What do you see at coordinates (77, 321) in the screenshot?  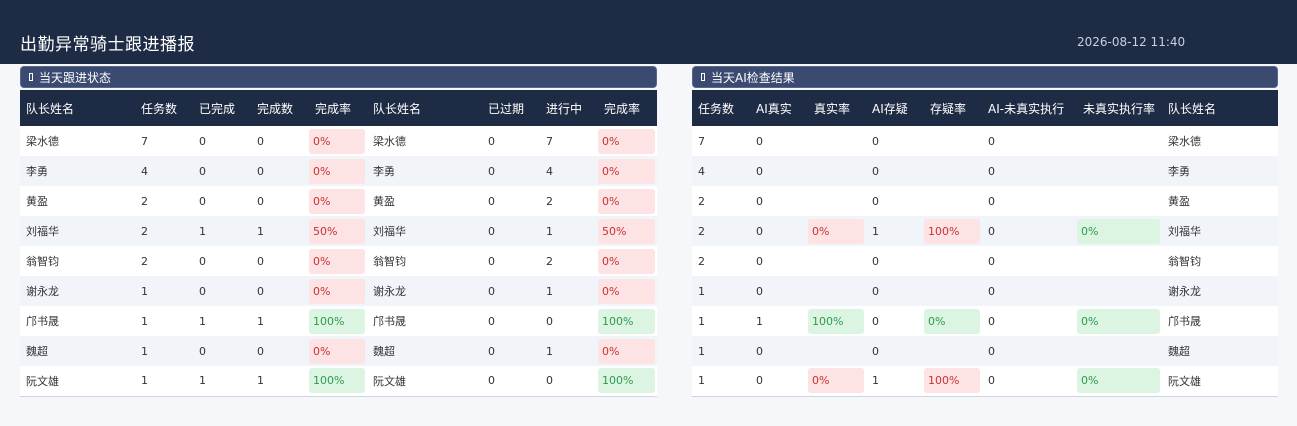 I see `table-cell: 邝书晟` at bounding box center [77, 321].